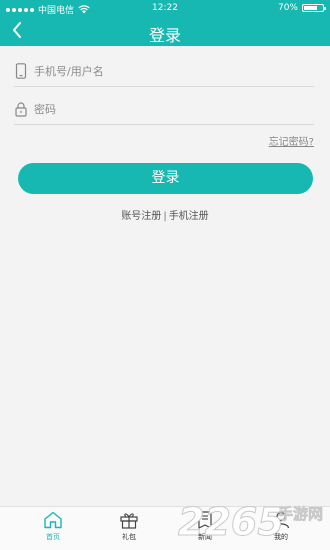  I want to click on login-button: 登录, so click(165, 178).